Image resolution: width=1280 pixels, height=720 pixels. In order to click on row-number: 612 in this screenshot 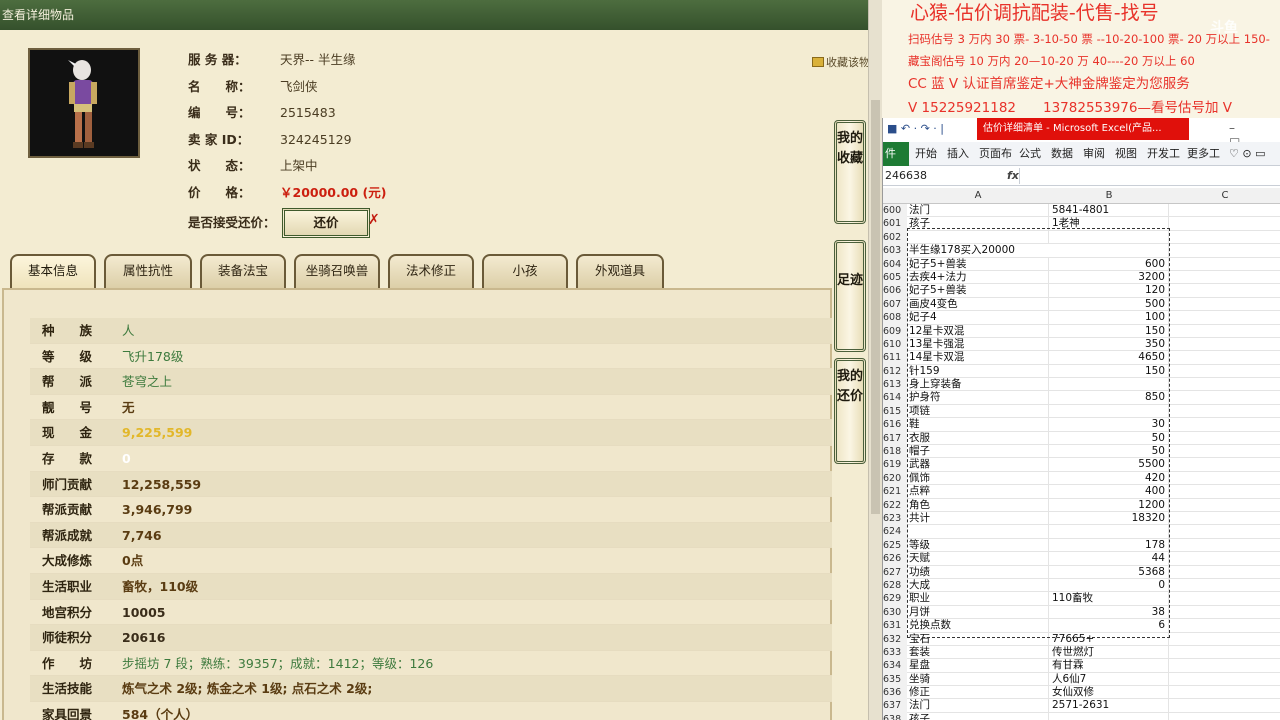, I will do `click(895, 372)`.